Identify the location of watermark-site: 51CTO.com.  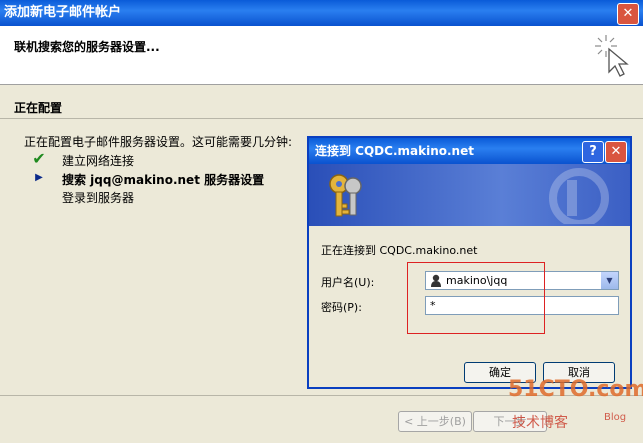
(575, 389).